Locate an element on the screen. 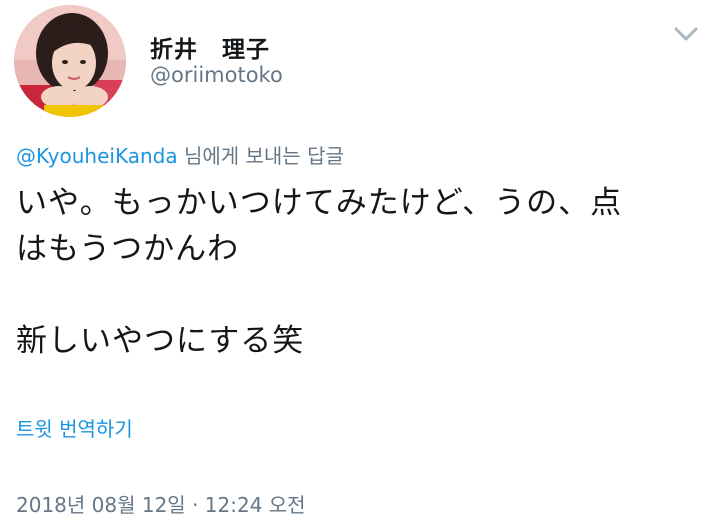 This screenshot has width=720, height=530. translate-tweet-link: 트윗 번역하기 is located at coordinates (74, 427).